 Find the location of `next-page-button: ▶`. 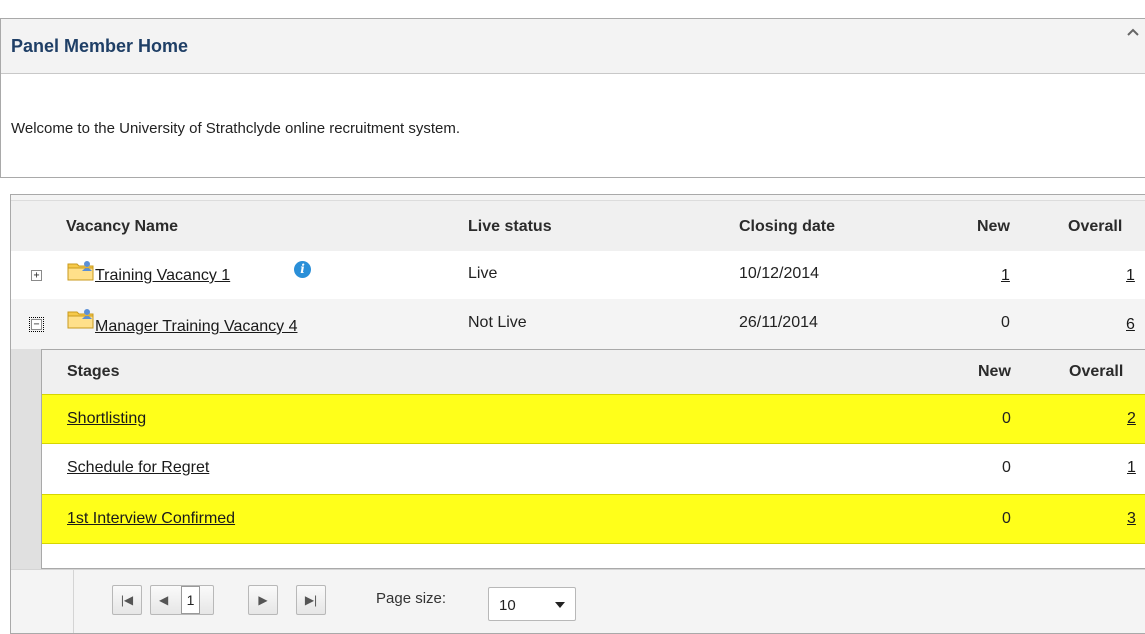

next-page-button: ▶ is located at coordinates (263, 600).